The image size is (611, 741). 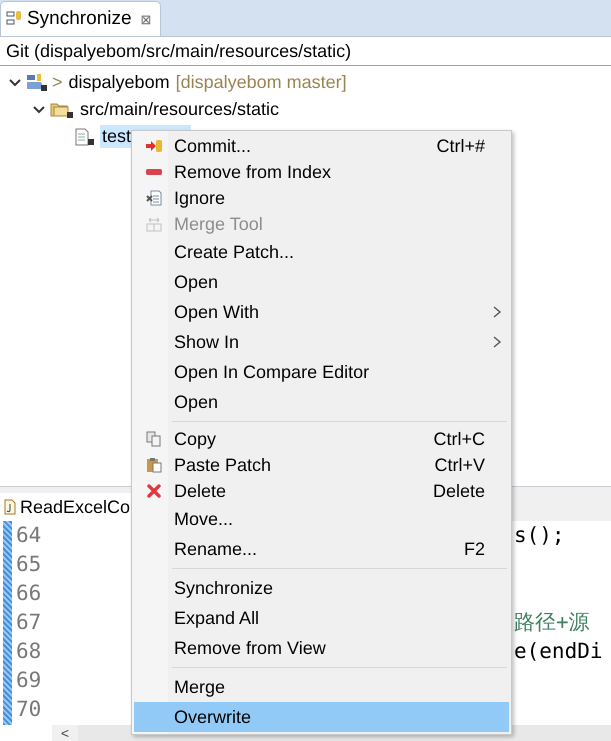 What do you see at coordinates (28, 593) in the screenshot?
I see `line-number: 66` at bounding box center [28, 593].